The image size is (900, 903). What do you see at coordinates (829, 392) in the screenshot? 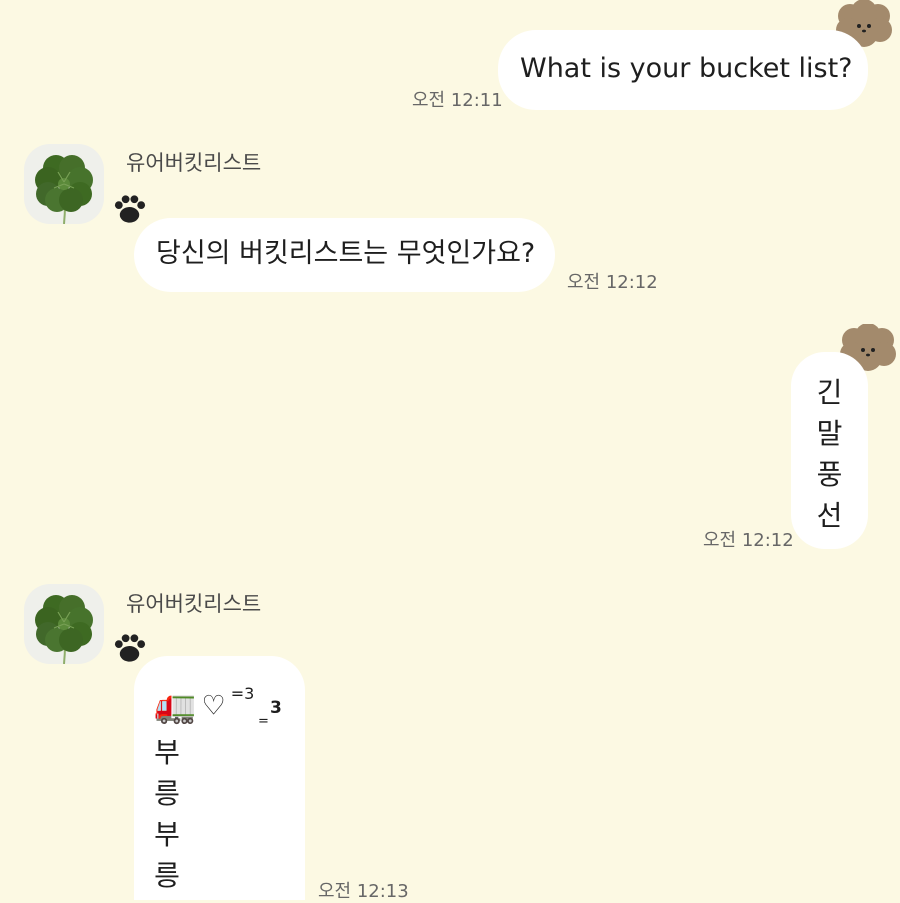
I see `message-char: 긴` at bounding box center [829, 392].